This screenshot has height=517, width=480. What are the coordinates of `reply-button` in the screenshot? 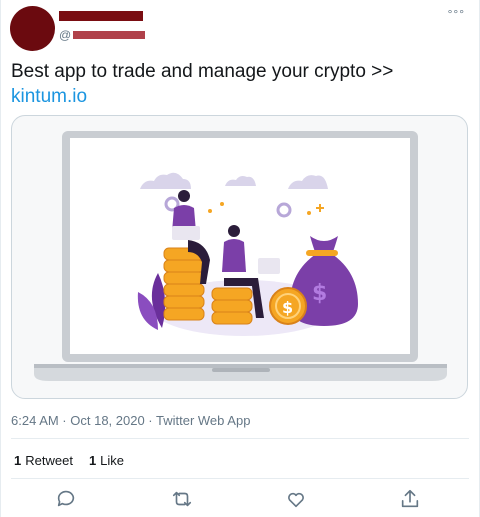 It's located at (66, 499).